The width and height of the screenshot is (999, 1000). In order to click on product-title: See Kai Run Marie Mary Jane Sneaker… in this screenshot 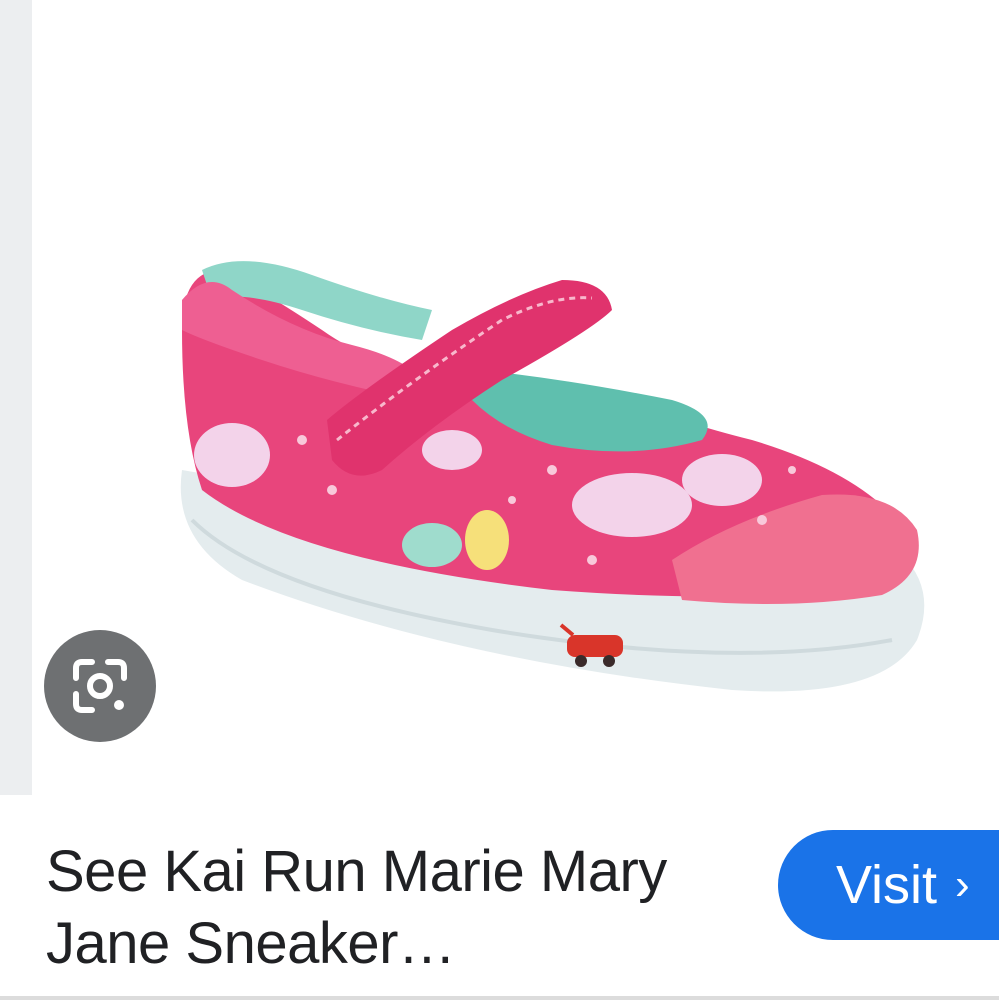, I will do `click(396, 908)`.